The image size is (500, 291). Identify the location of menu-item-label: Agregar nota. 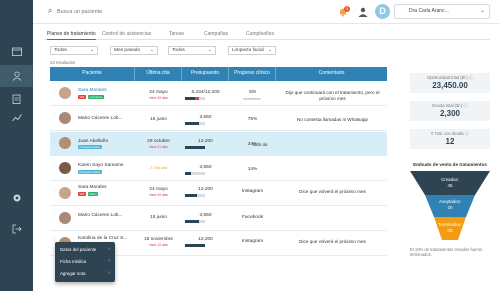
(73, 273).